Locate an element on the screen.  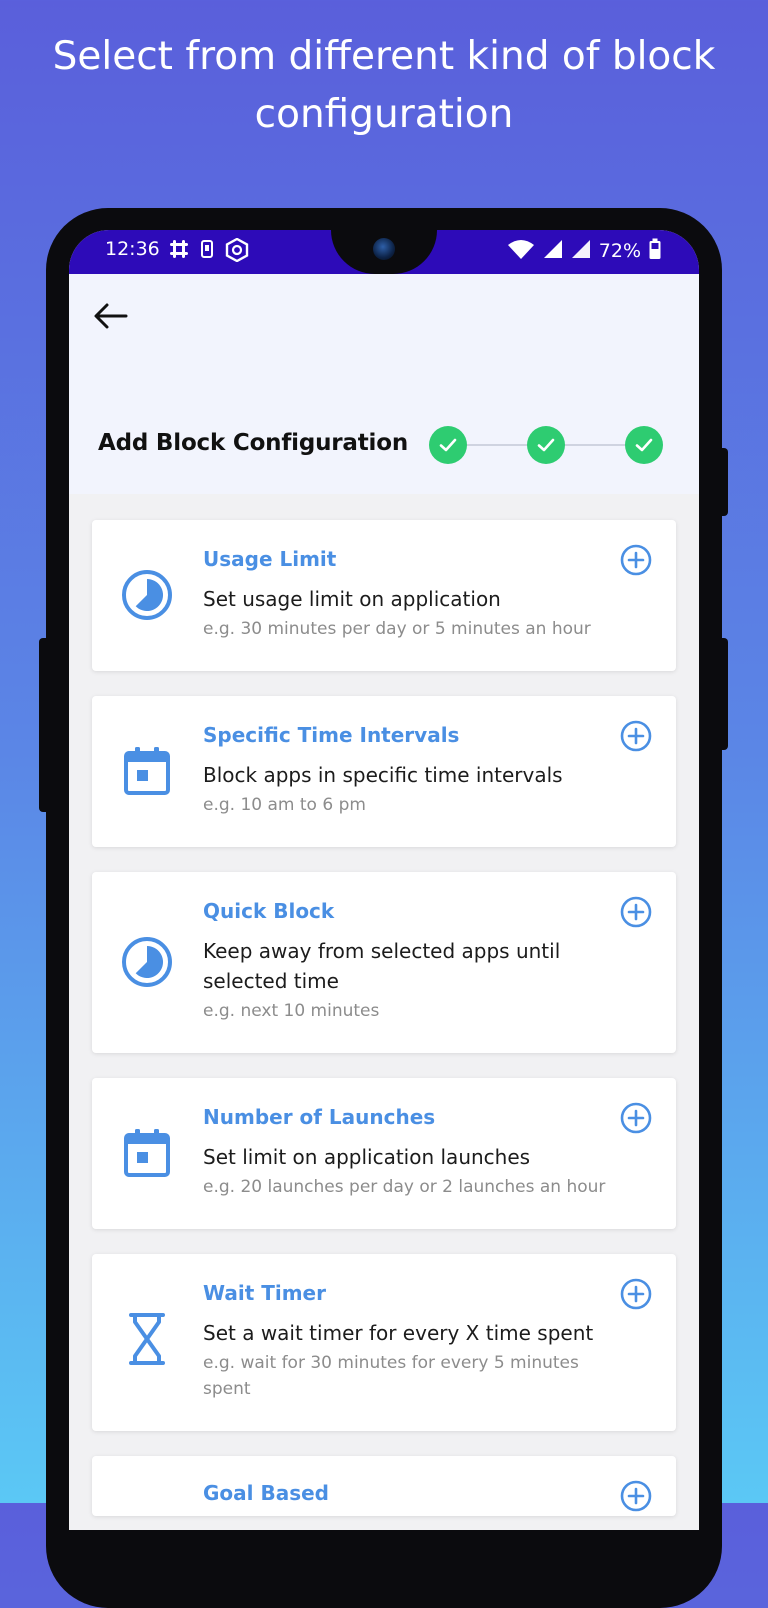
headline-line-2: configuration is located at coordinates (384, 114).